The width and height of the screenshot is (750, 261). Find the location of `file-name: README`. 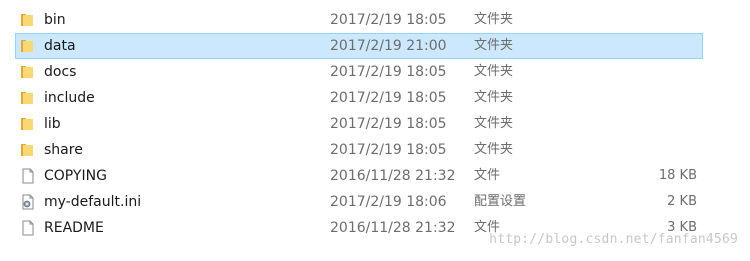

file-name: README is located at coordinates (74, 228).